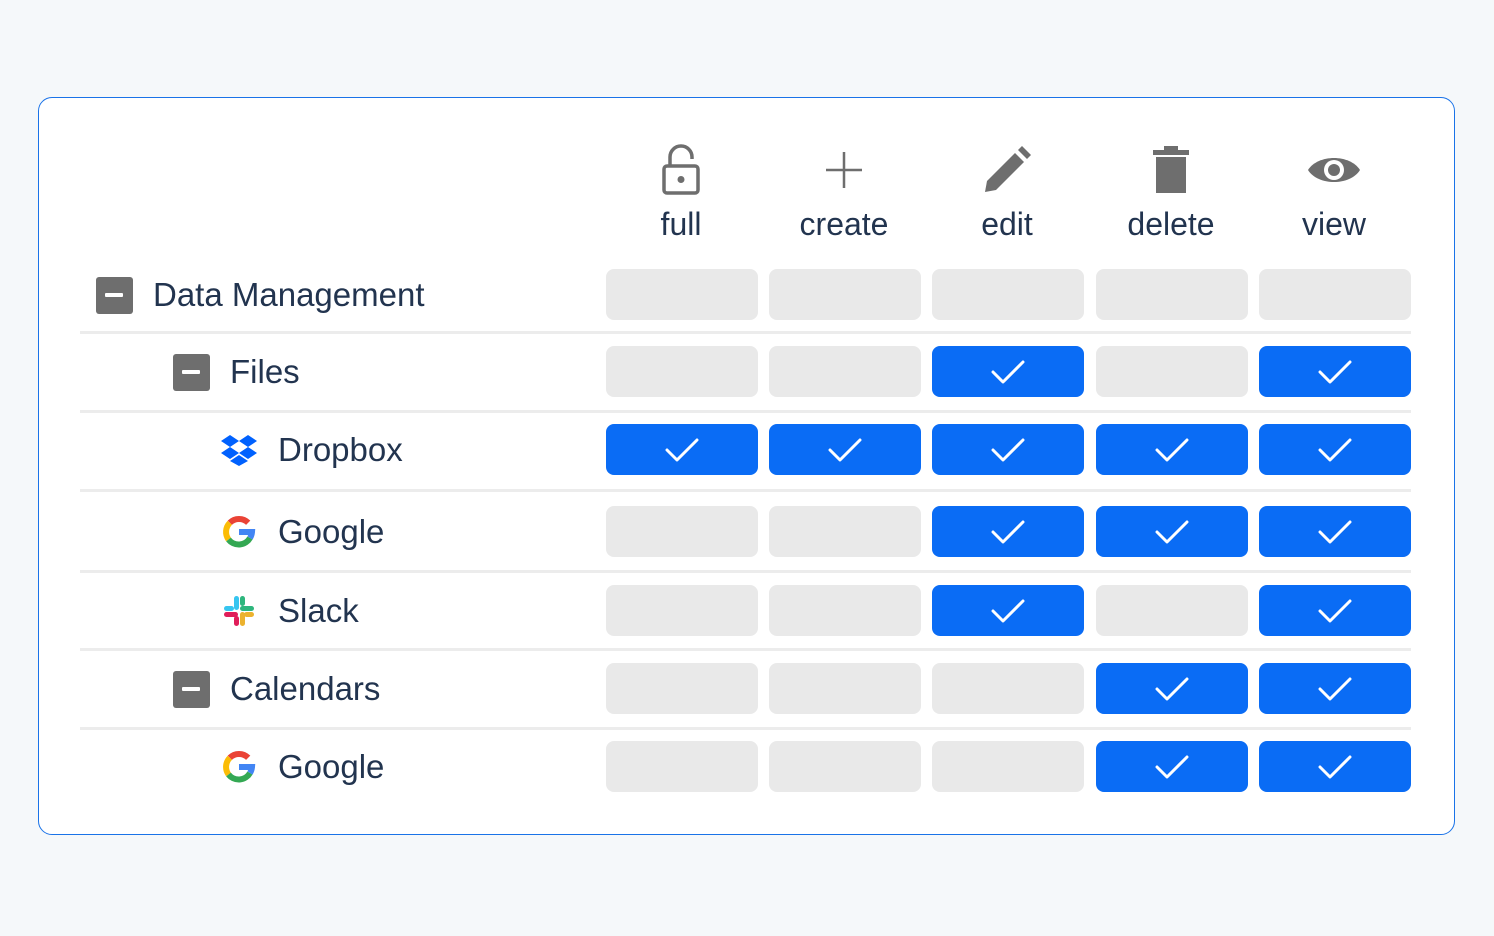  I want to click on row-google-files: Google, so click(747, 532).